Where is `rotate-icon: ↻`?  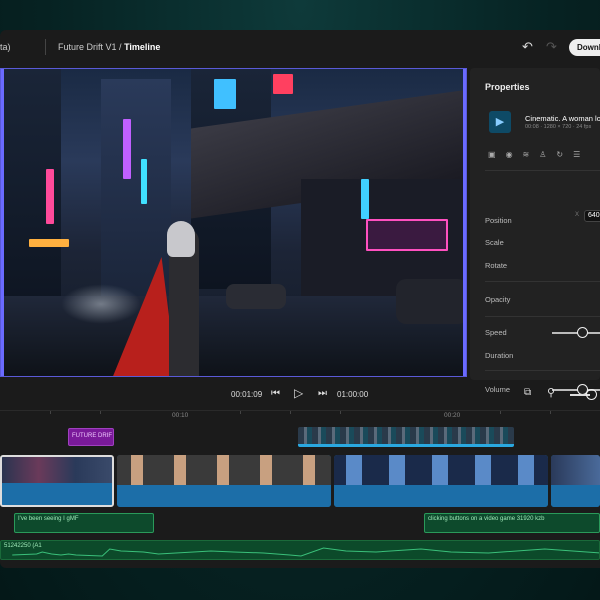 rotate-icon: ↻ is located at coordinates (559, 154).